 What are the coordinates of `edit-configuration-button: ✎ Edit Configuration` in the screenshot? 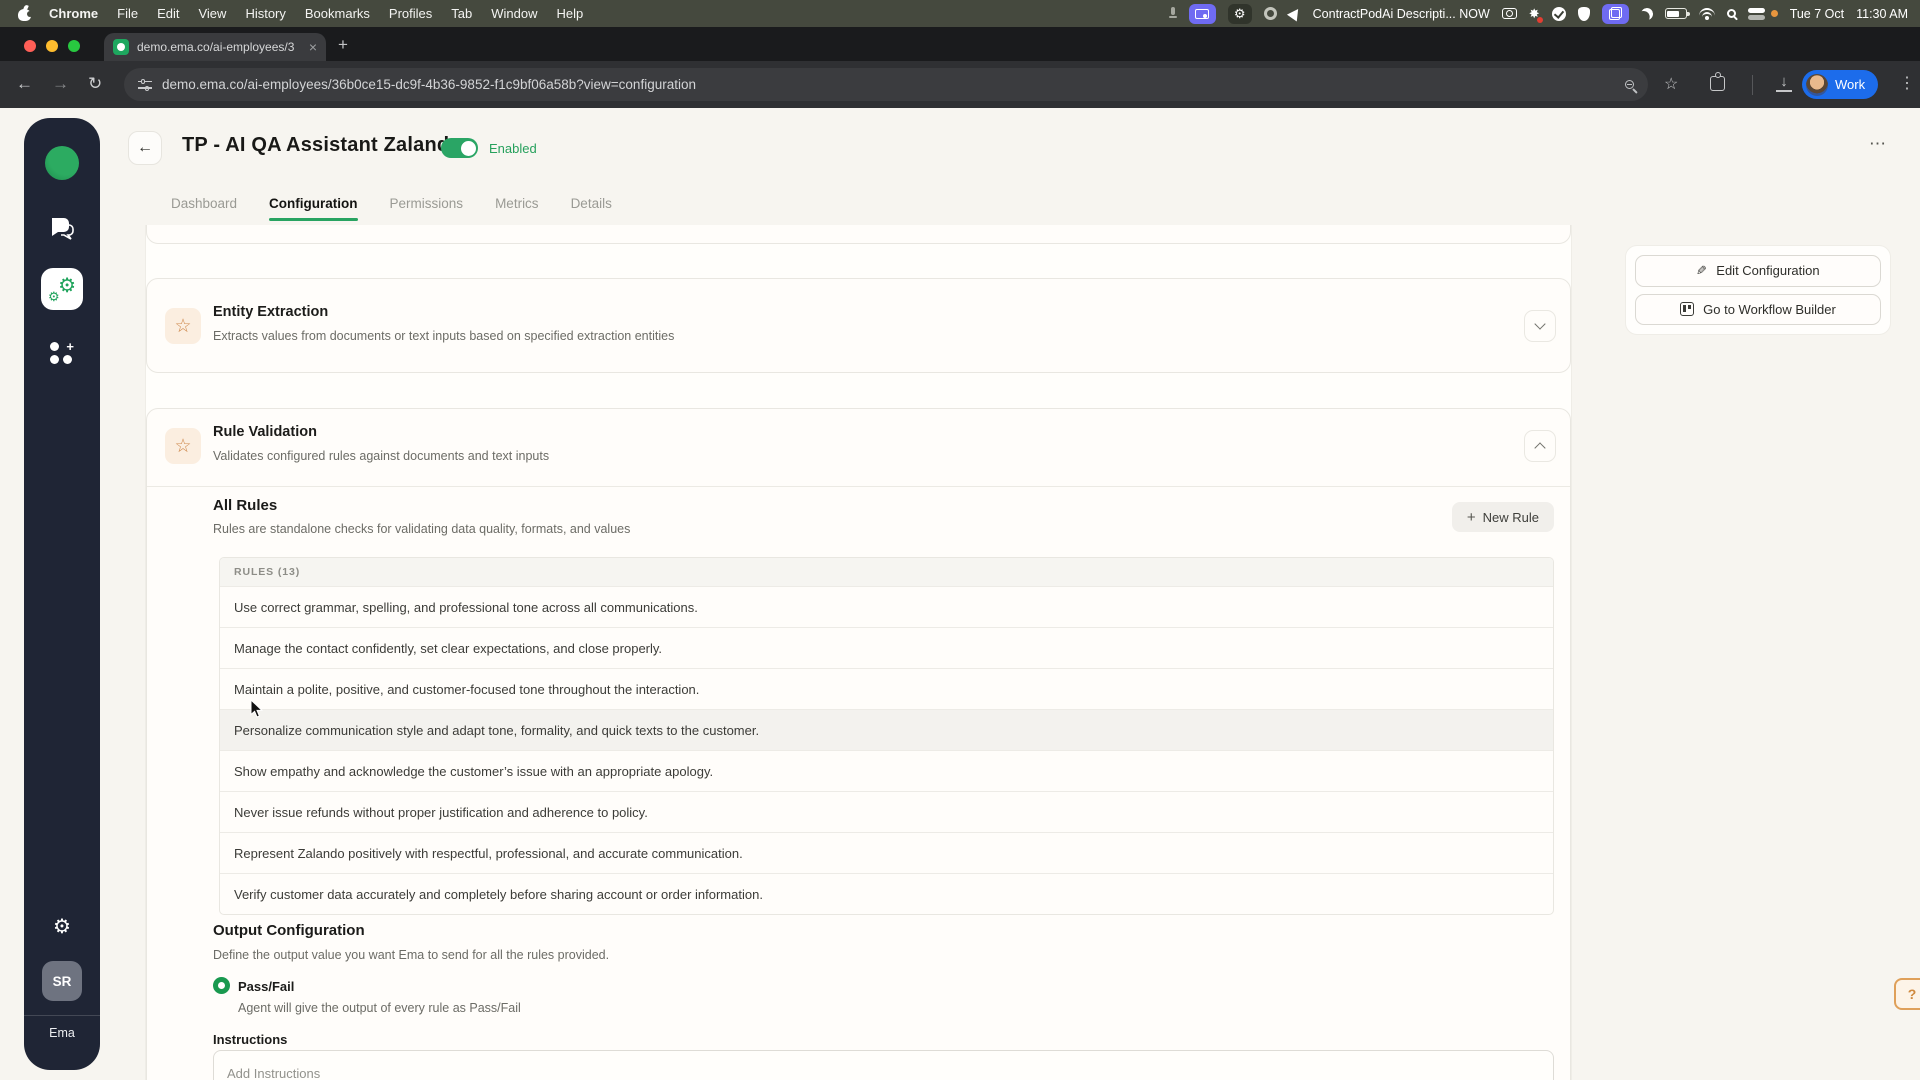 It's located at (1758, 271).